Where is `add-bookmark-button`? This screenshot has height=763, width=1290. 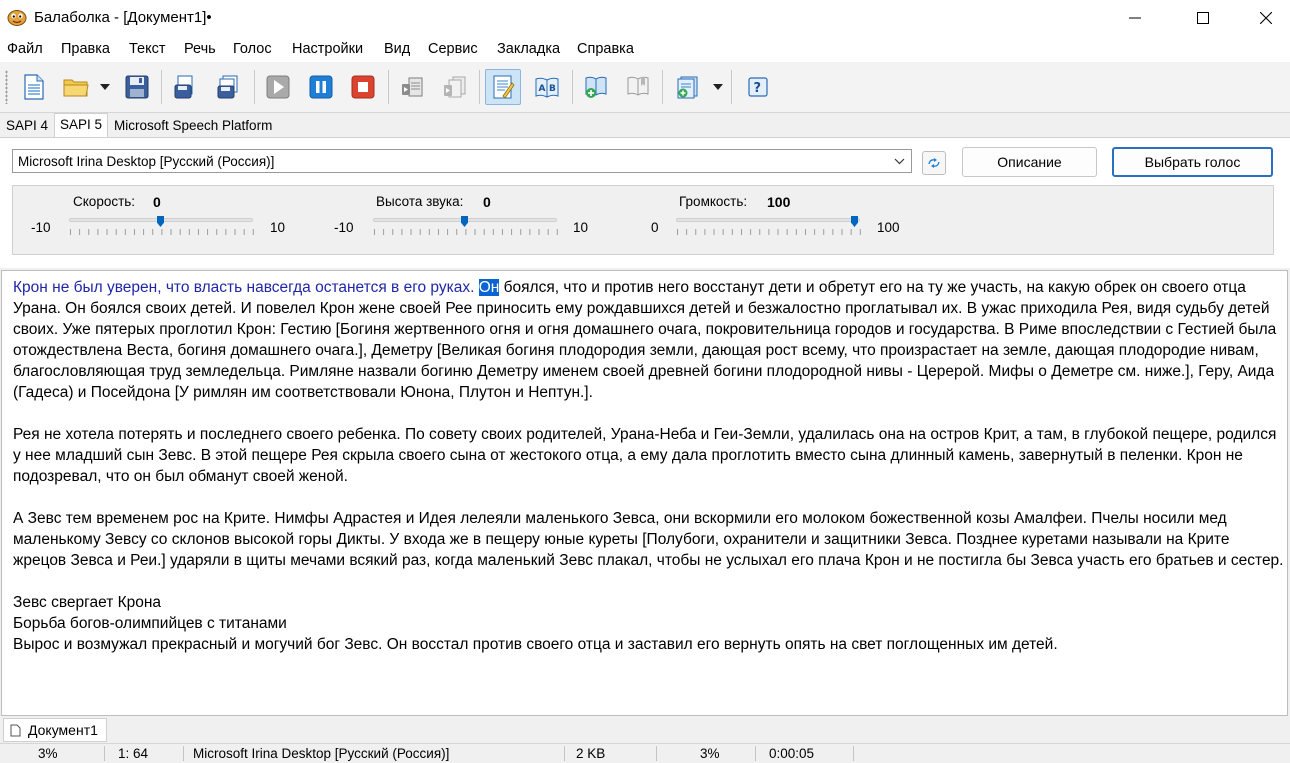
add-bookmark-button is located at coordinates (596, 87).